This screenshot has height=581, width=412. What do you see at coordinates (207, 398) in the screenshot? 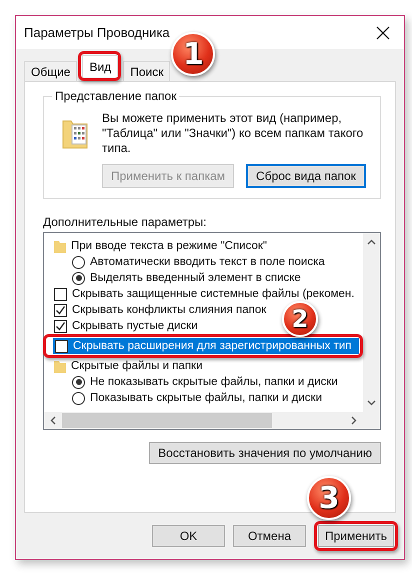
I see `list-item: Показывать скрытые файлы, папки и диски` at bounding box center [207, 398].